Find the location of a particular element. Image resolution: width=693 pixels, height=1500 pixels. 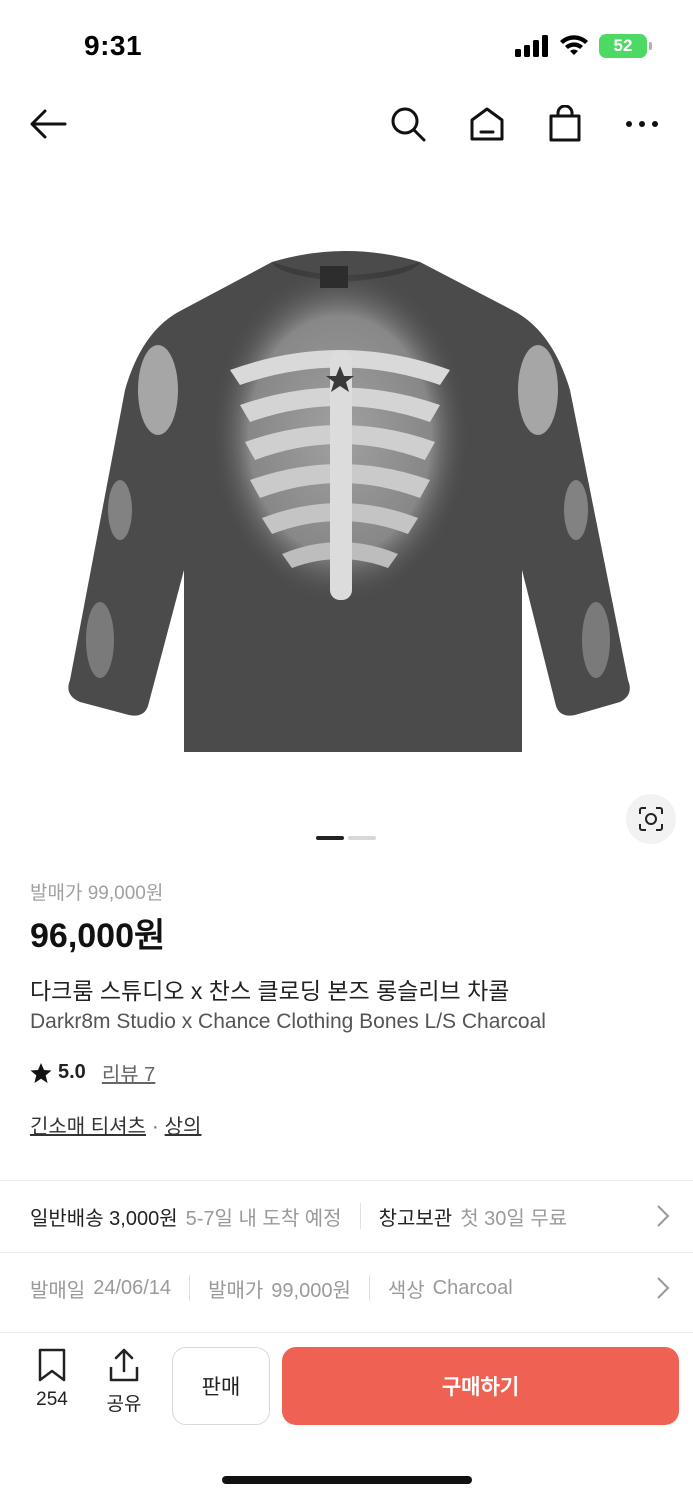

release-date-value: 24/06/14 is located at coordinates (132, 1287).